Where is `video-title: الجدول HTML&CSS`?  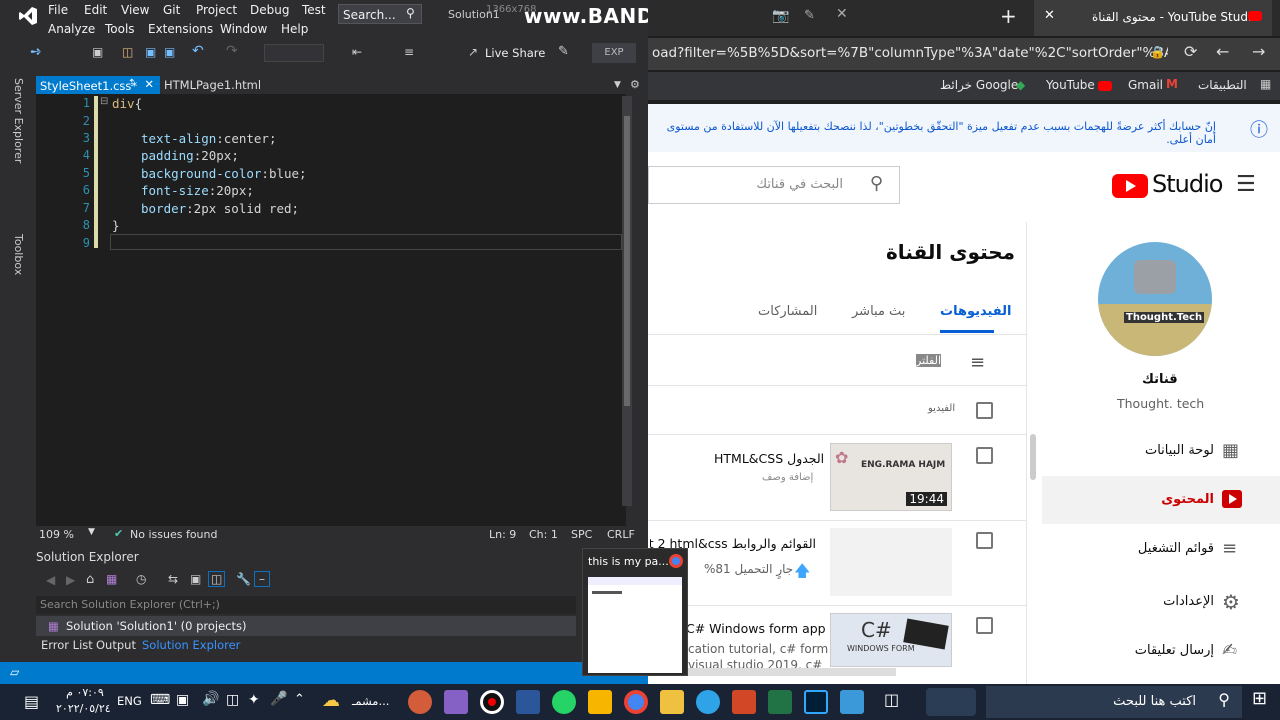
video-title: الجدول HTML&CSS is located at coordinates (769, 458).